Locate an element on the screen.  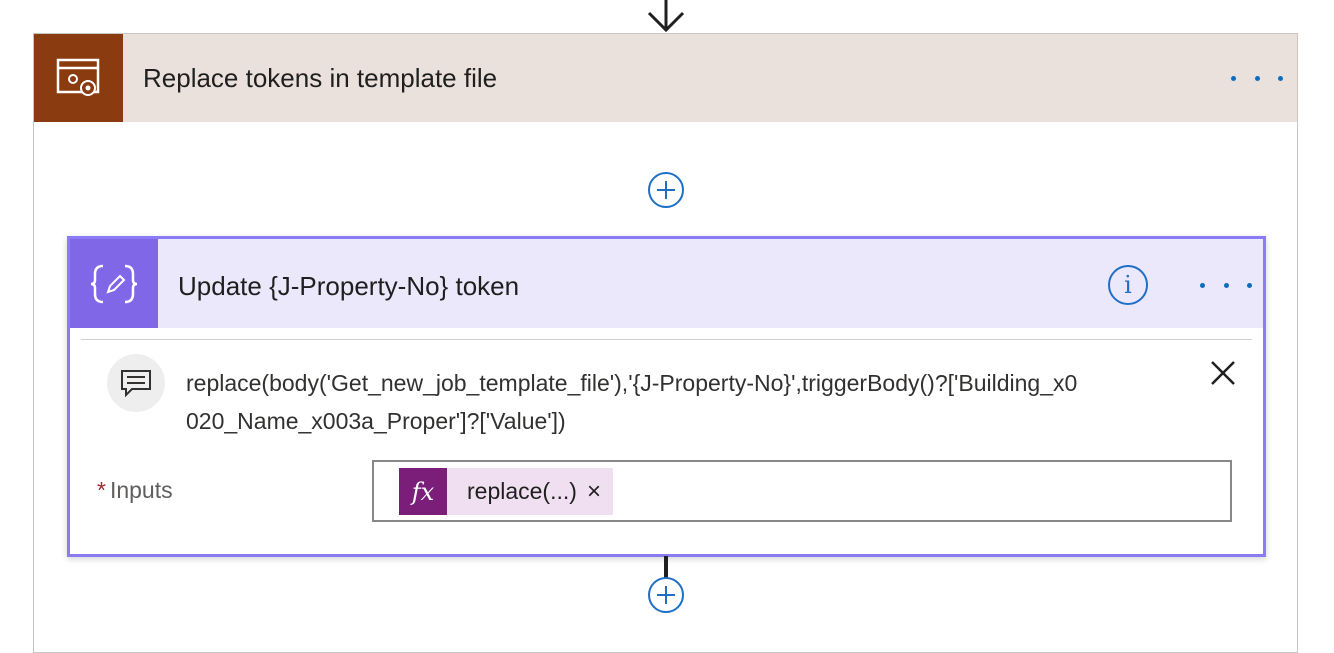
action-more-options-icon is located at coordinates (1226, 285).